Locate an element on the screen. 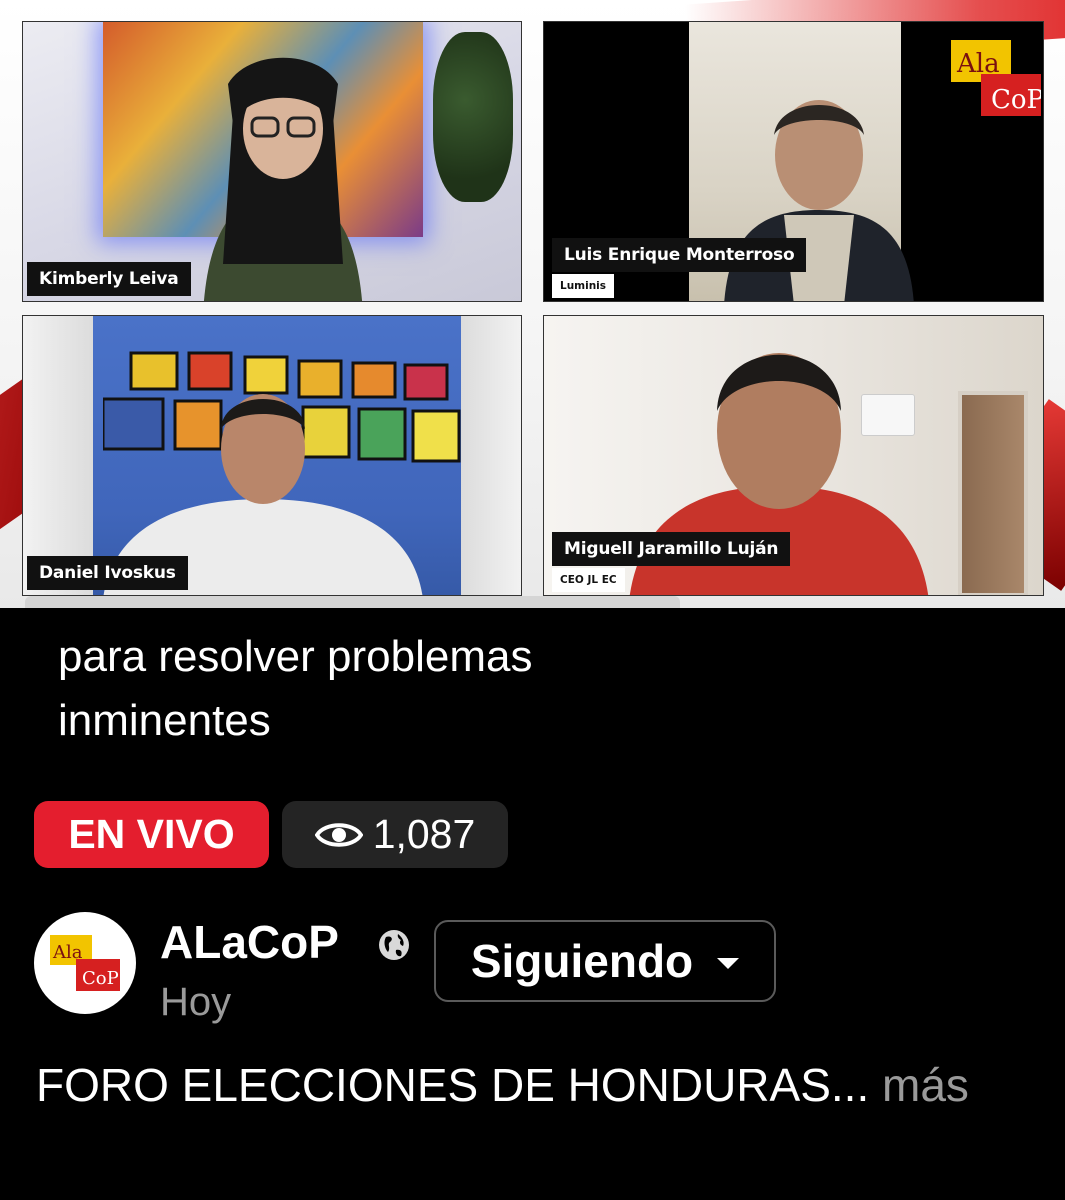  viewer-count-badge: 1,087 is located at coordinates (395, 834).